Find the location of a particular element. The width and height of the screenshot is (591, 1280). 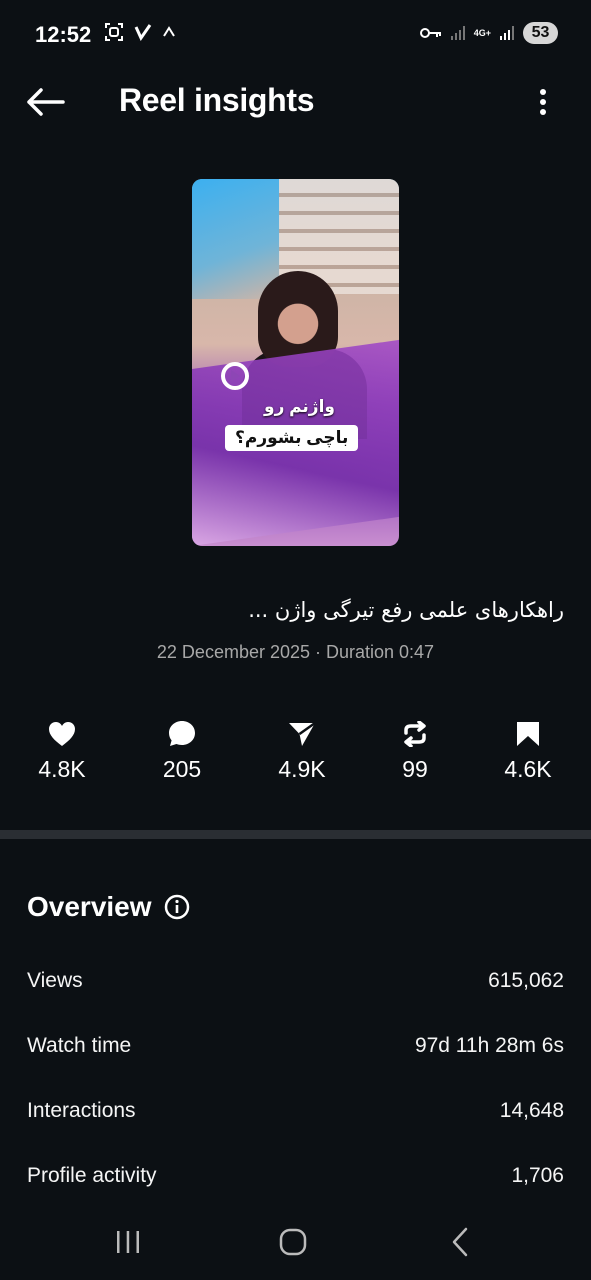

overview-row-profile-activity: Profile activity 1,706 is located at coordinates (295, 1176).